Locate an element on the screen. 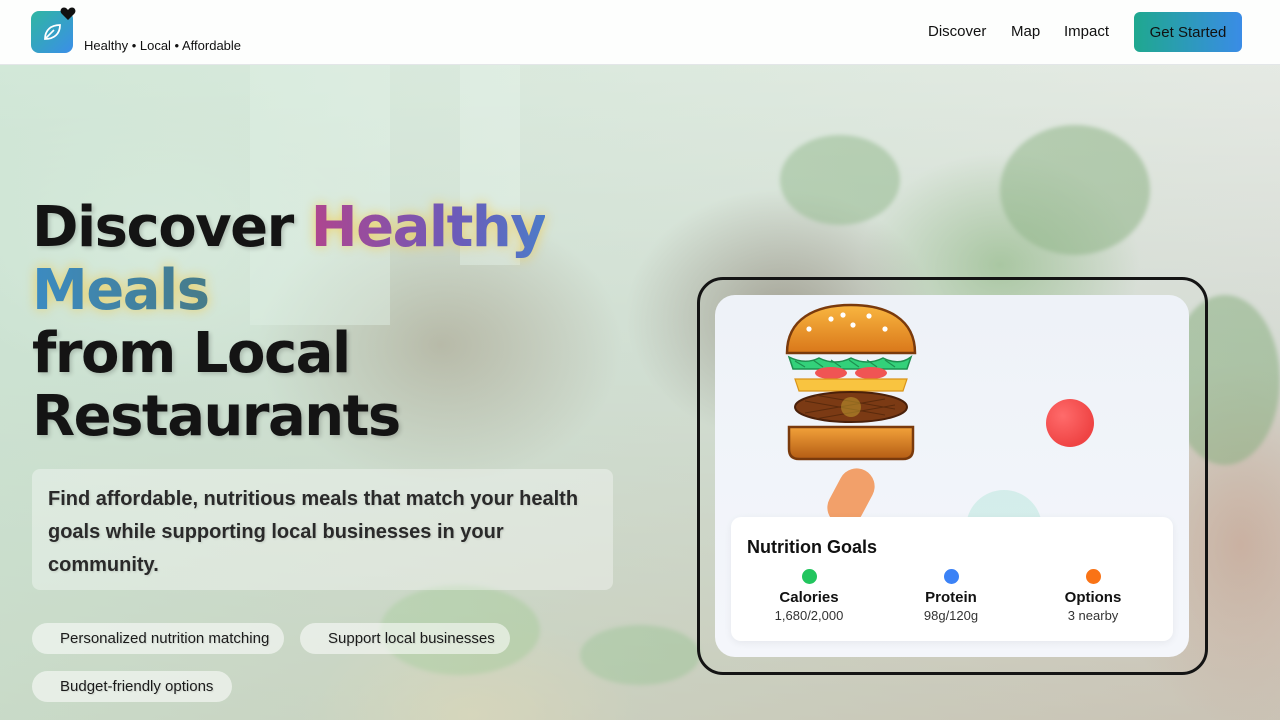 The width and height of the screenshot is (1280, 720). metric-label: Protein is located at coordinates (951, 597).